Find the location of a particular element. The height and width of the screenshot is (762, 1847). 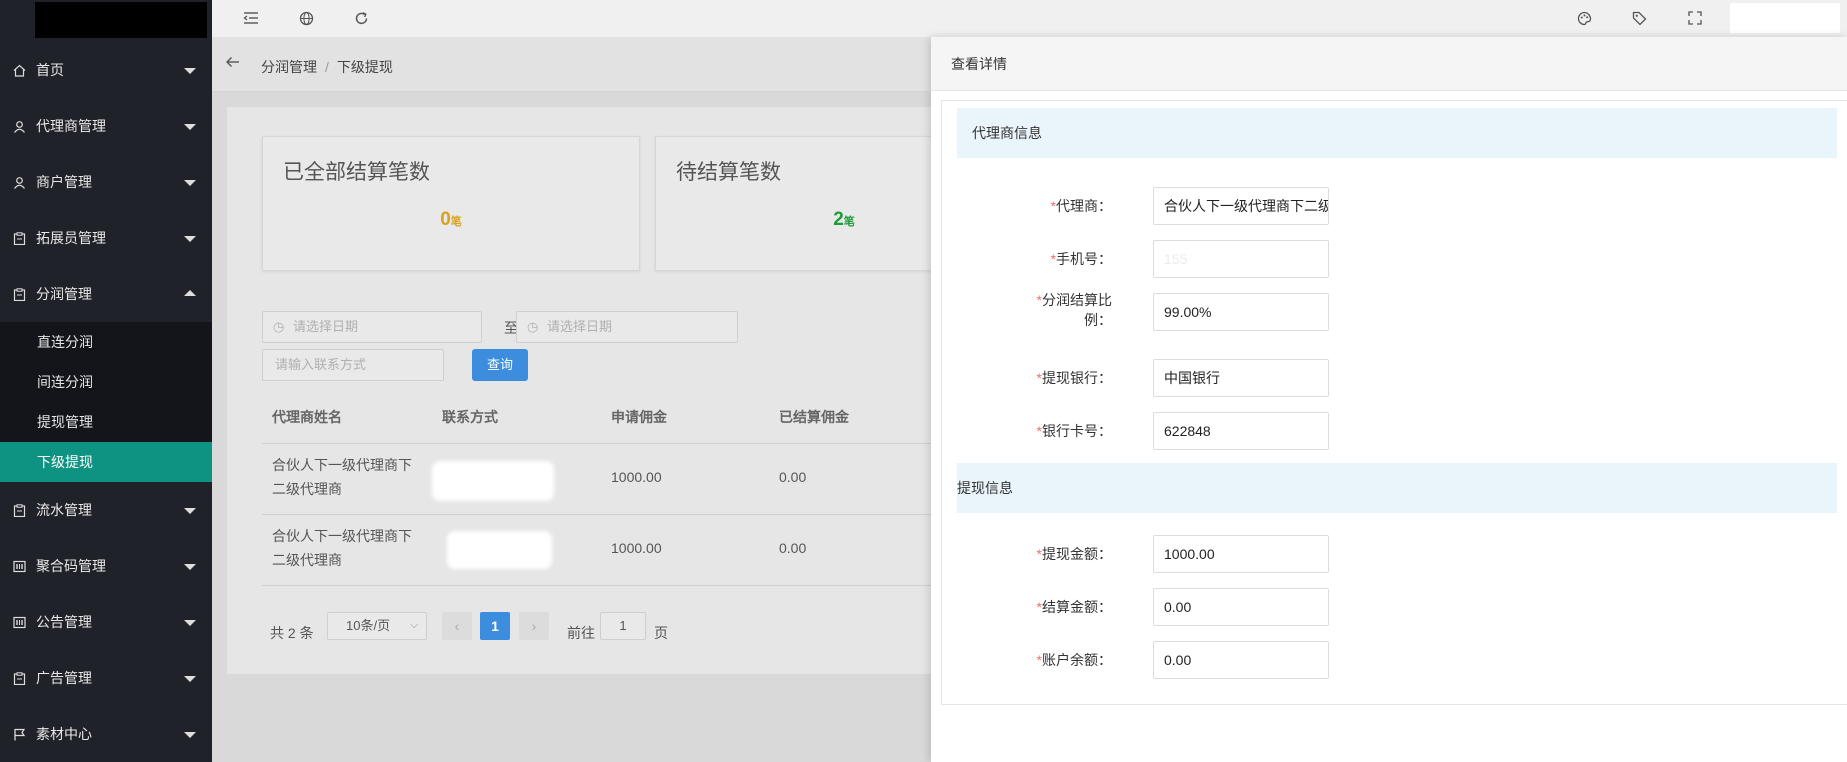

card-number-field: 622848 is located at coordinates (1241, 431).